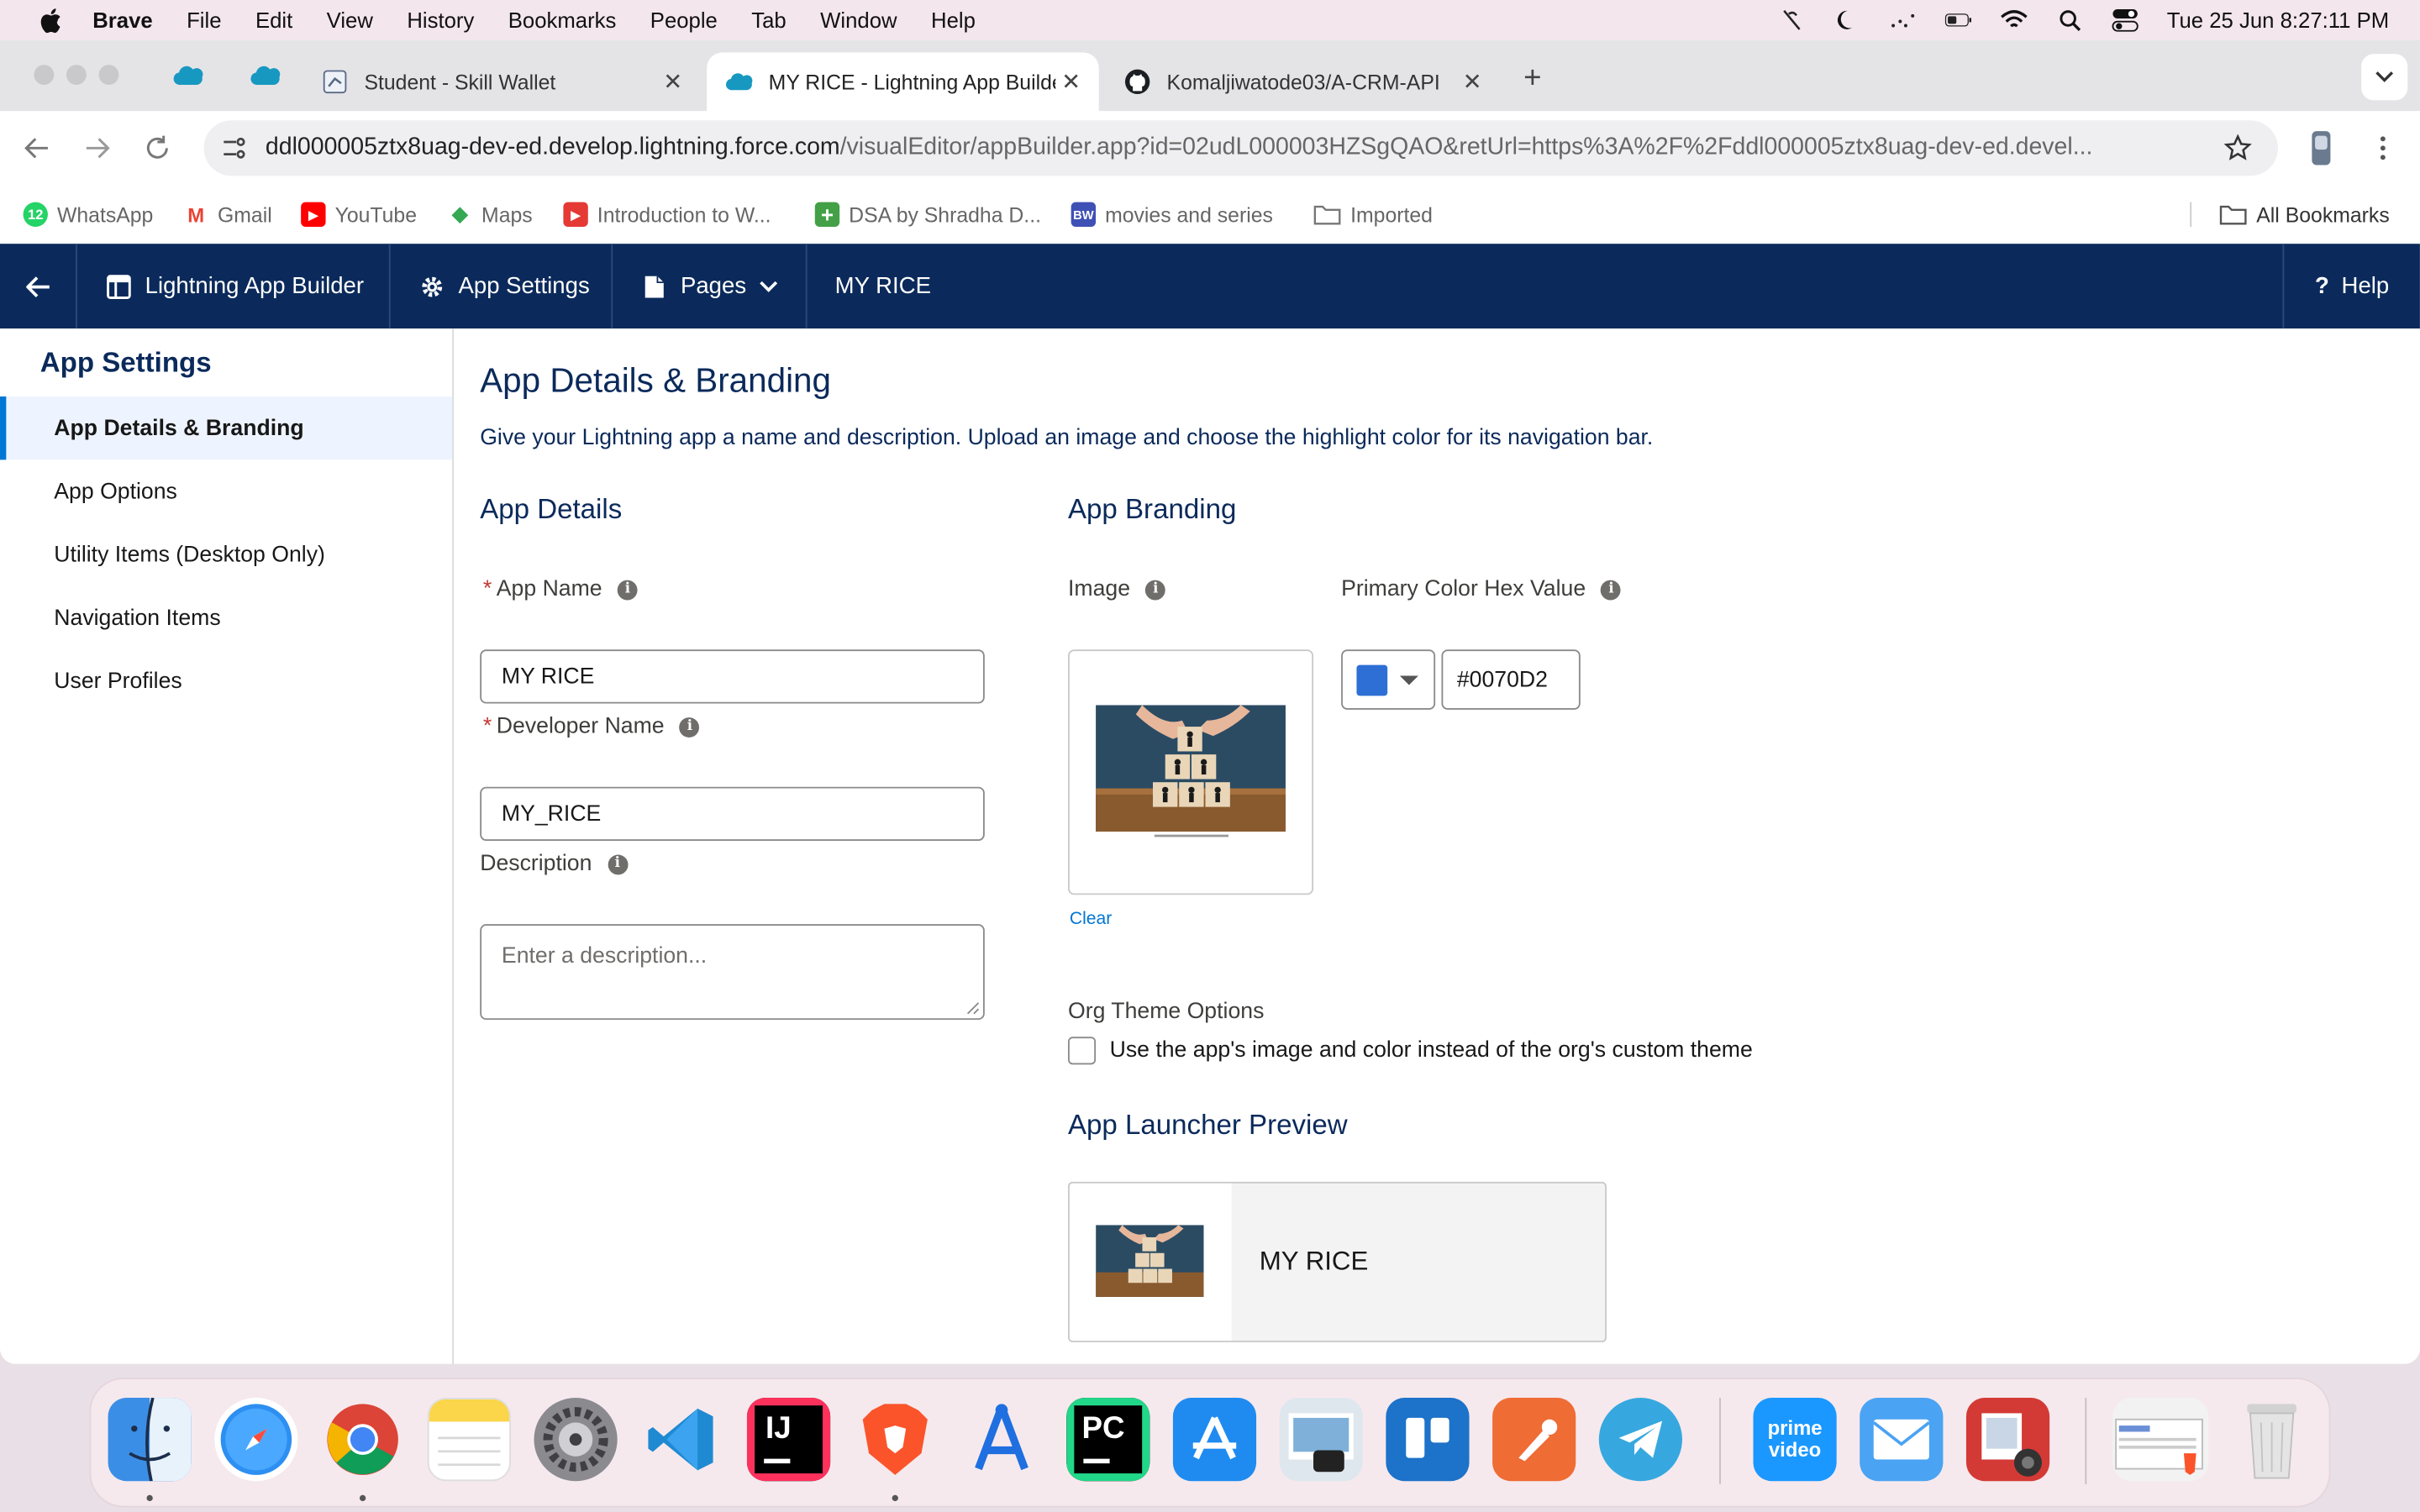 This screenshot has height=1512, width=2420. What do you see at coordinates (2070, 20) in the screenshot?
I see `spotlight-search-icon` at bounding box center [2070, 20].